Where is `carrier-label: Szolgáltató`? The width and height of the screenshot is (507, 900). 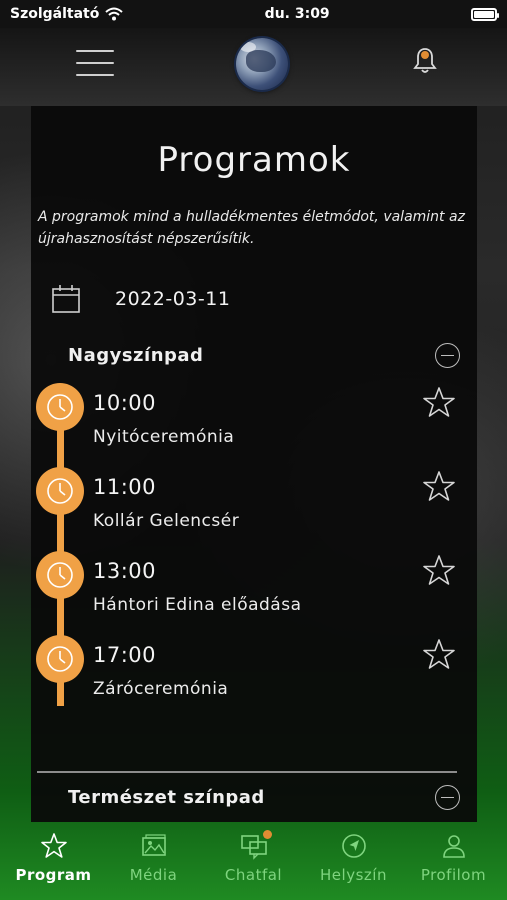
carrier-label: Szolgáltató is located at coordinates (55, 14).